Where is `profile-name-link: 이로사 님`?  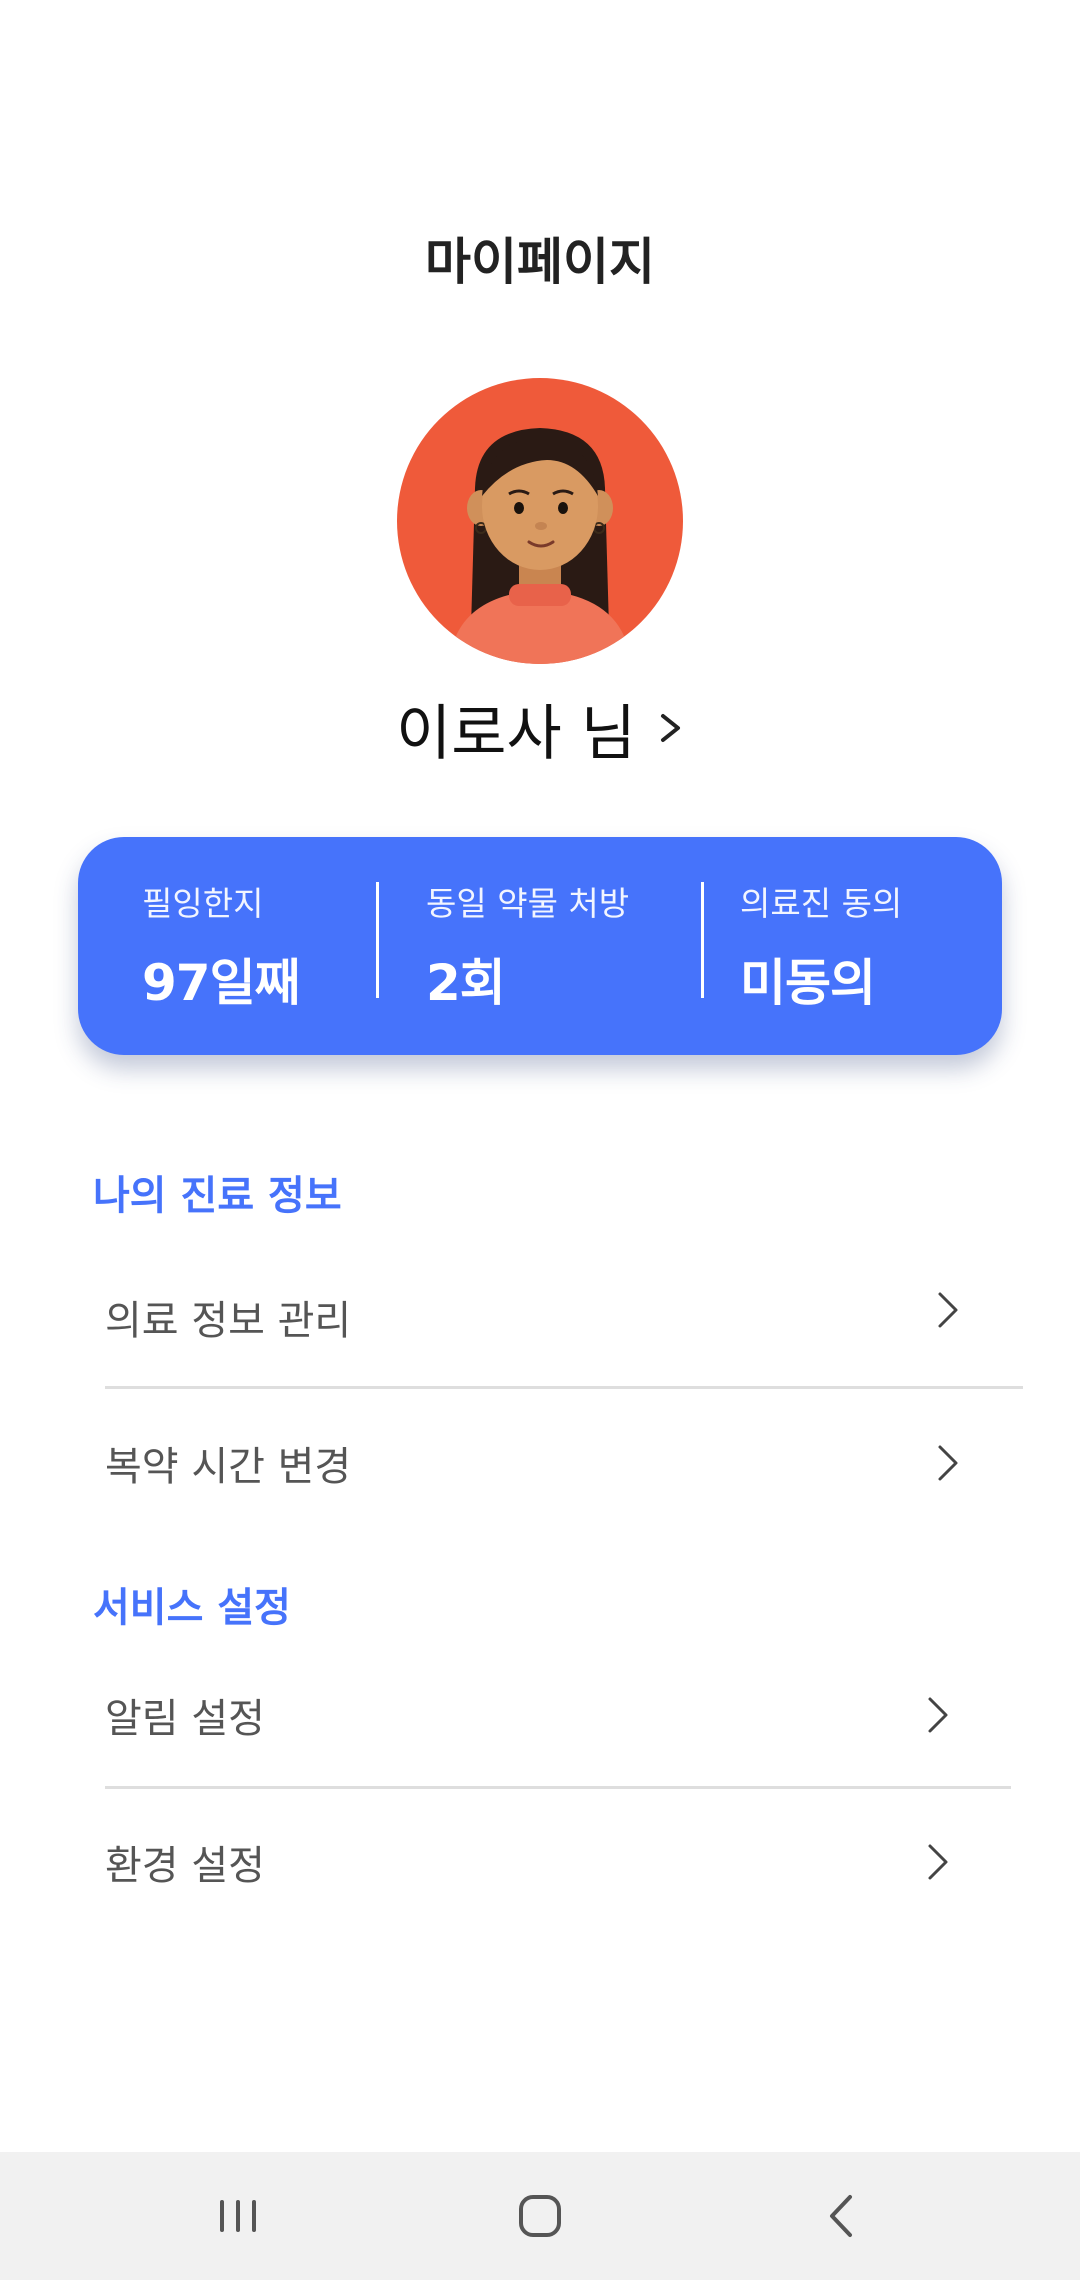
profile-name-link: 이로사 님 is located at coordinates (540, 728).